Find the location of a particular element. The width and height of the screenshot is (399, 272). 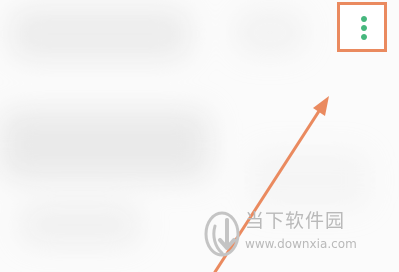

watermark-url: www.downxia.com is located at coordinates (301, 244).